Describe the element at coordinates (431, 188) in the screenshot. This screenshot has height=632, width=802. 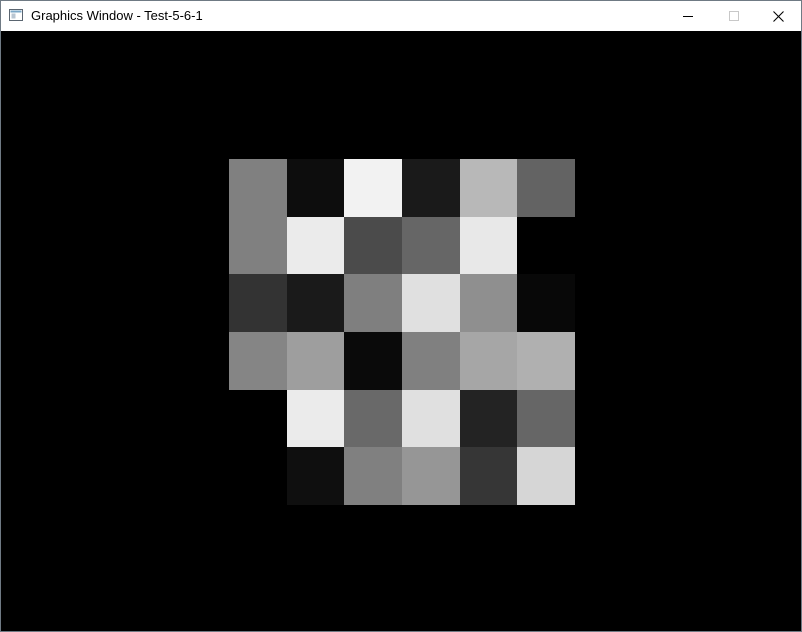
I see `grid-cell-r1-c4` at that location.